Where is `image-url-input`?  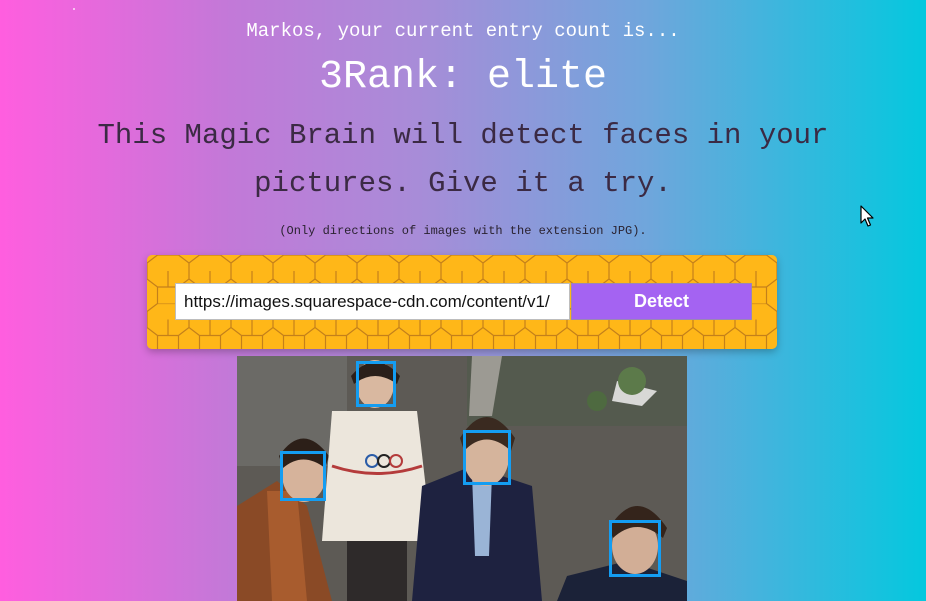 image-url-input is located at coordinates (372, 301).